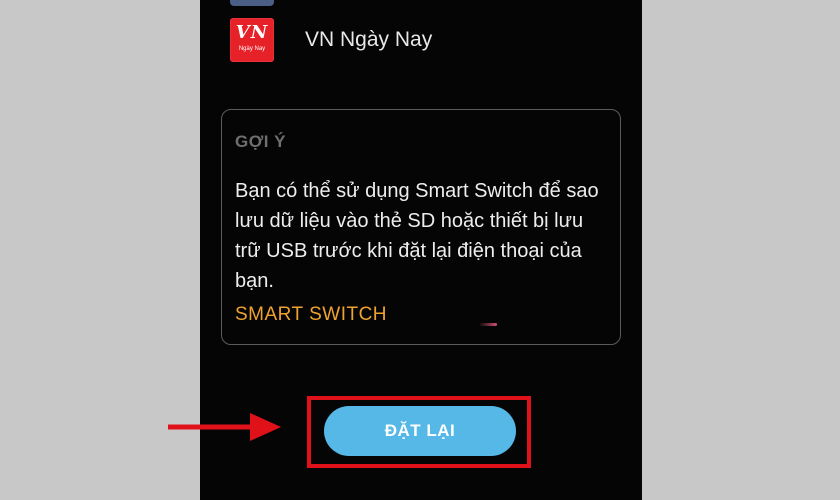 Image resolution: width=840 pixels, height=500 pixels. I want to click on app-icon-secondary-text: Ngày Nay, so click(252, 49).